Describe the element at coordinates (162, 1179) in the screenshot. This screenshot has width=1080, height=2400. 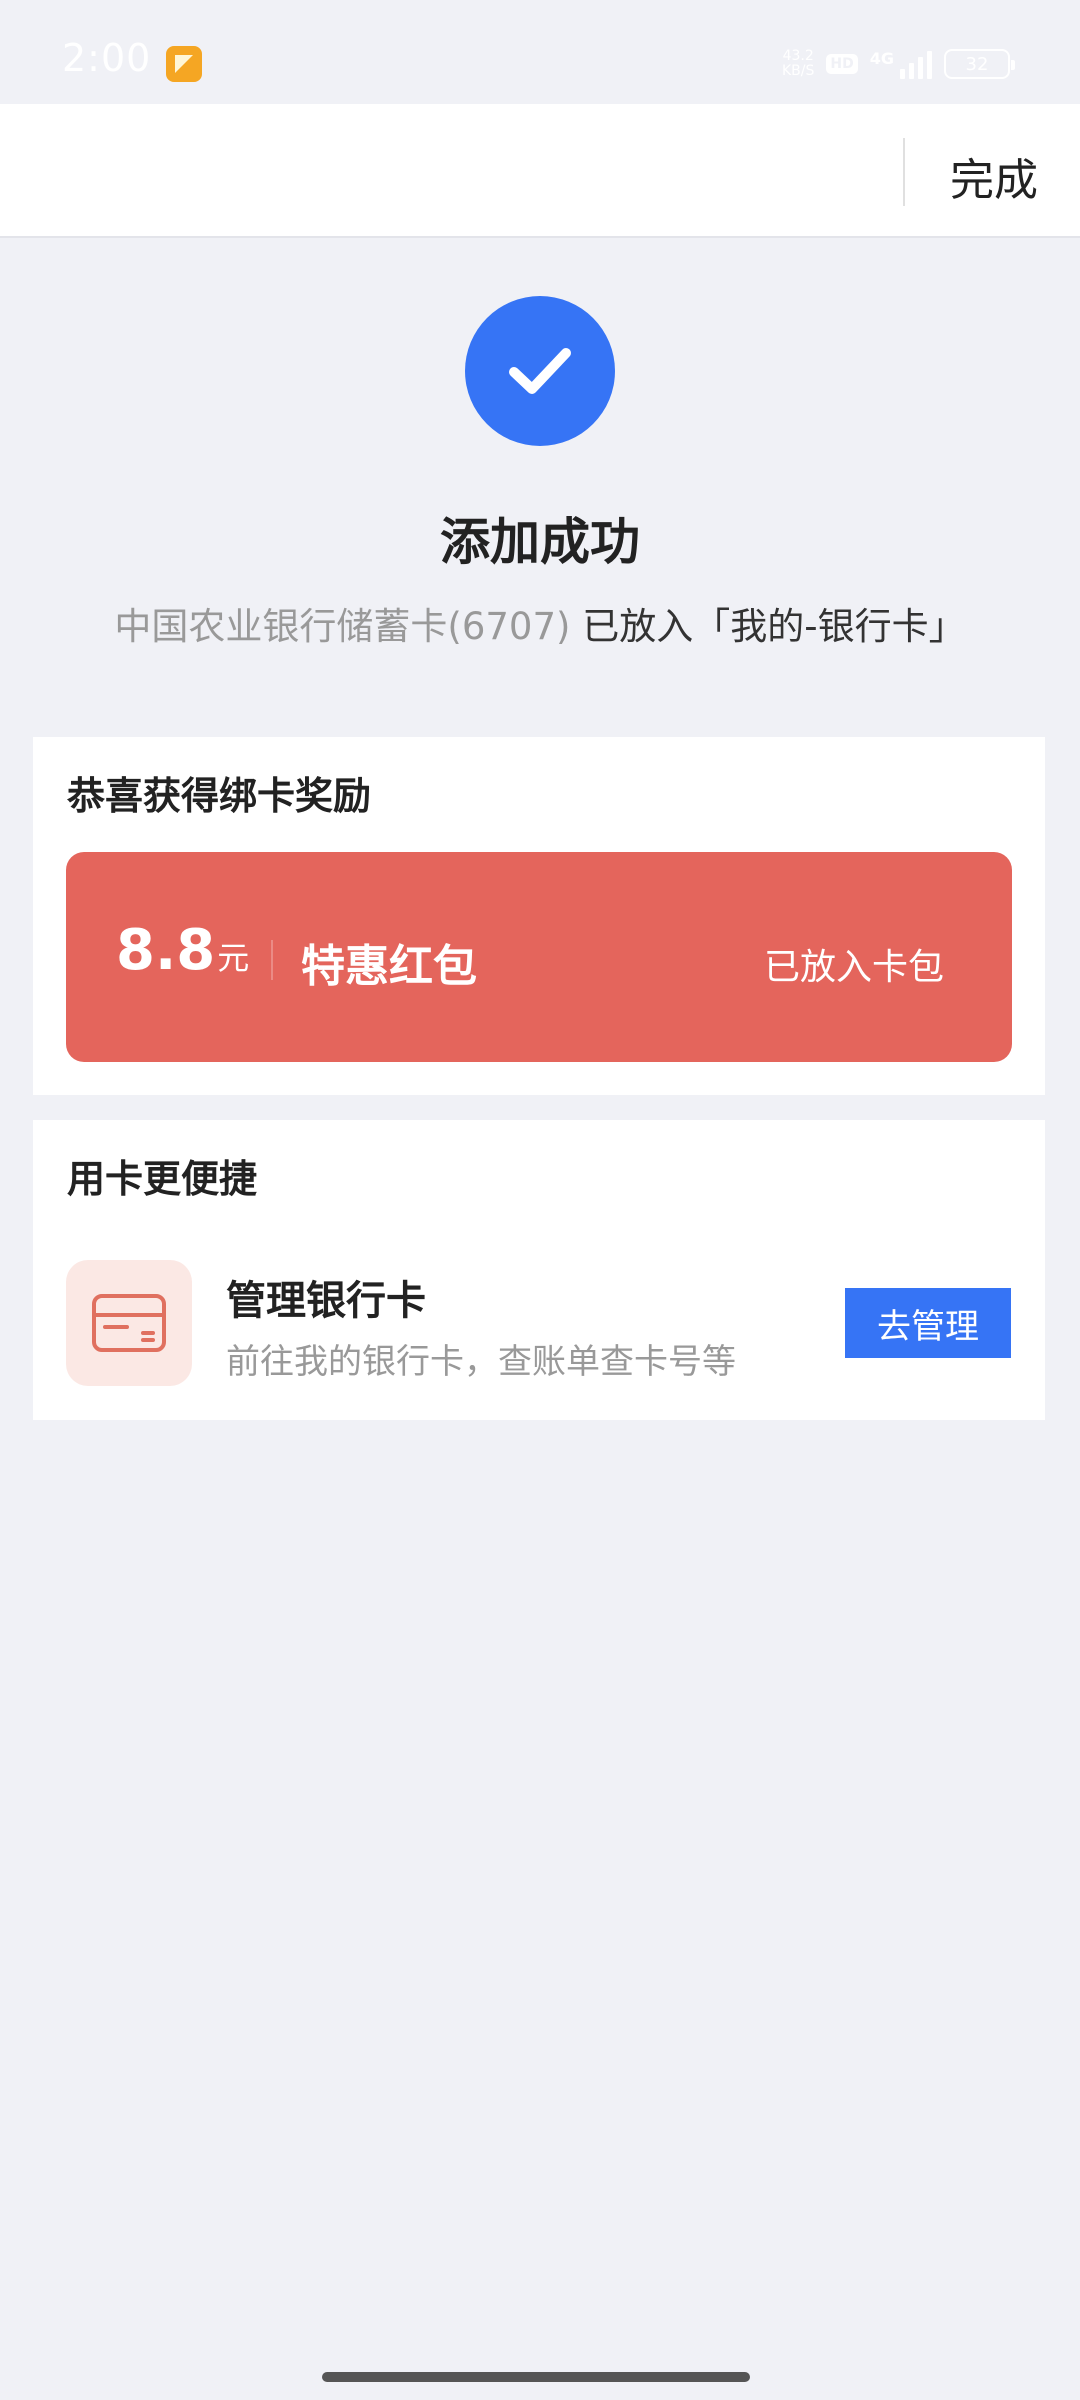
I see `shortcut-section-title: 用卡更便捷` at that location.